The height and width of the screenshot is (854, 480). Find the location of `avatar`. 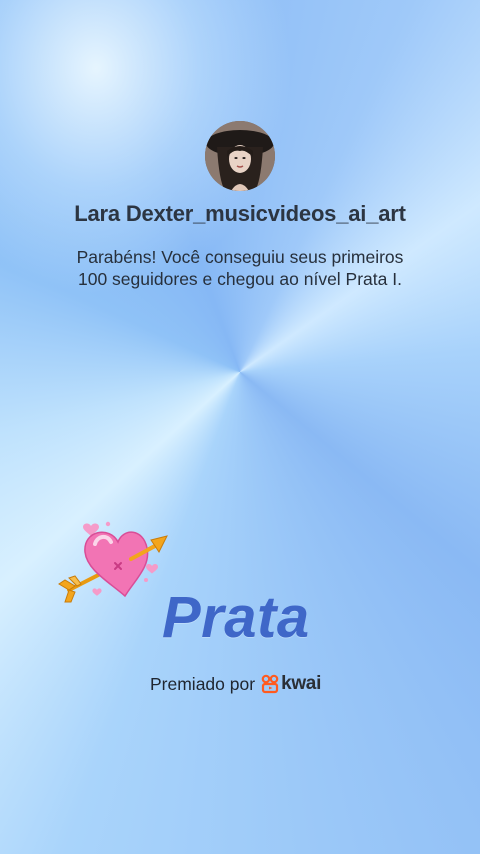

avatar is located at coordinates (240, 156).